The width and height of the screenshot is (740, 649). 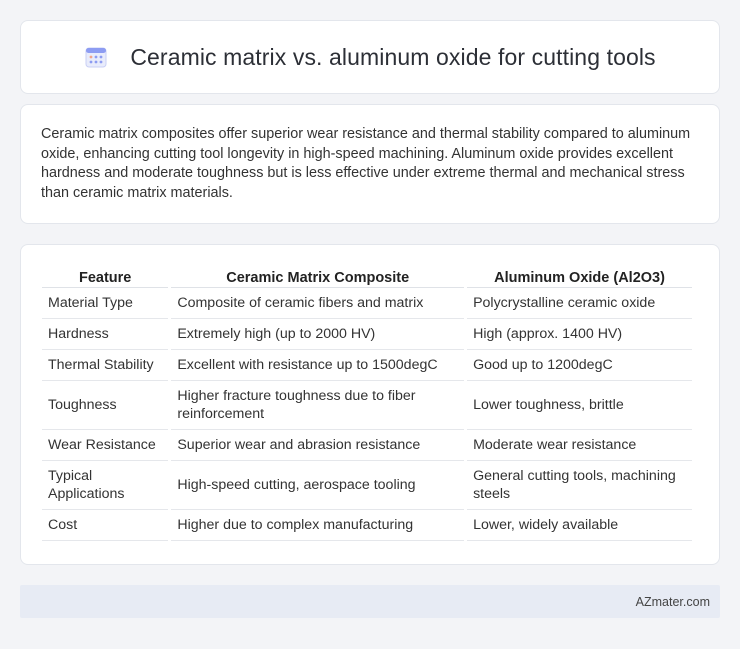 I want to click on header-aluminum-oxide: Aluminum Oxide (Al2O3), so click(x=579, y=277).